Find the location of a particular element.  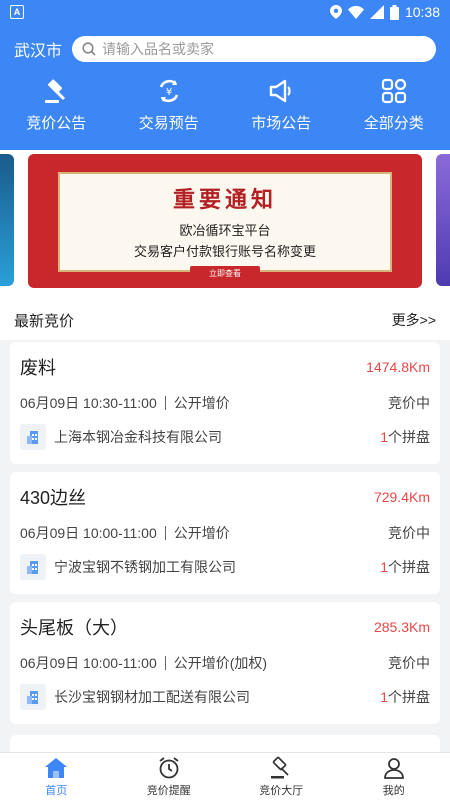

banner-slide: 重要通知 欧冶循环宝平台 交易客户付款银行账号名称变更 立即查看 is located at coordinates (225, 221).